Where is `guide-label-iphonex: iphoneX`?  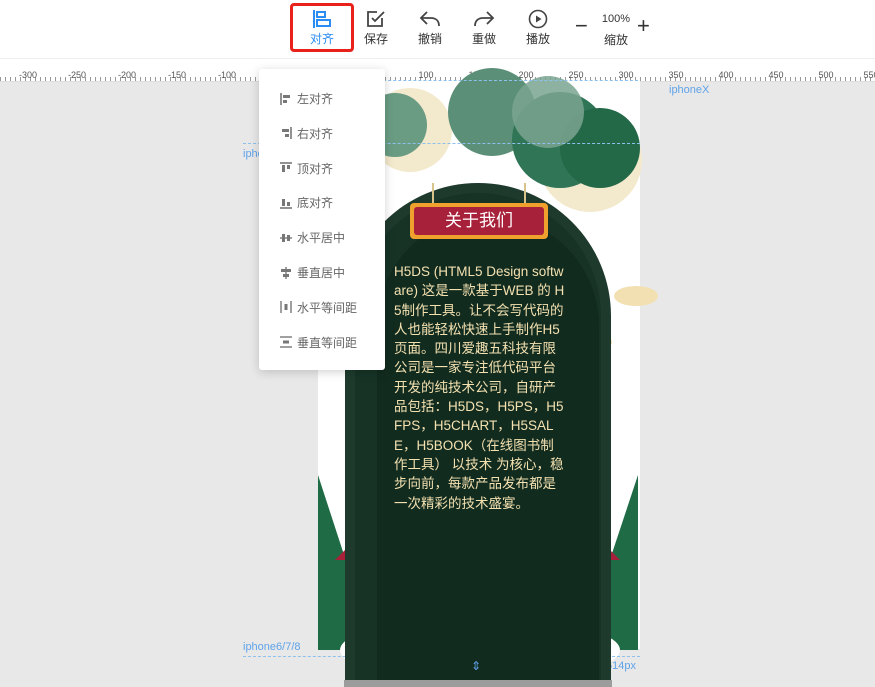 guide-label-iphonex: iphoneX is located at coordinates (689, 90).